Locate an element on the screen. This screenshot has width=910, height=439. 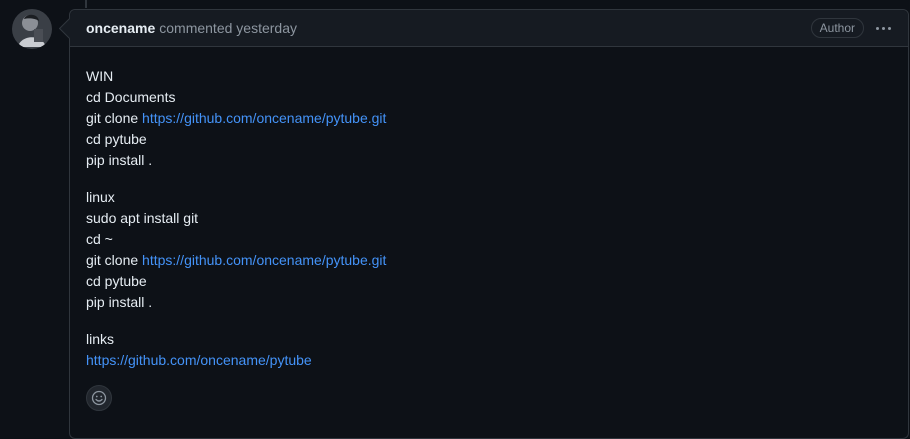
user-avatar-icon is located at coordinates (32, 29).